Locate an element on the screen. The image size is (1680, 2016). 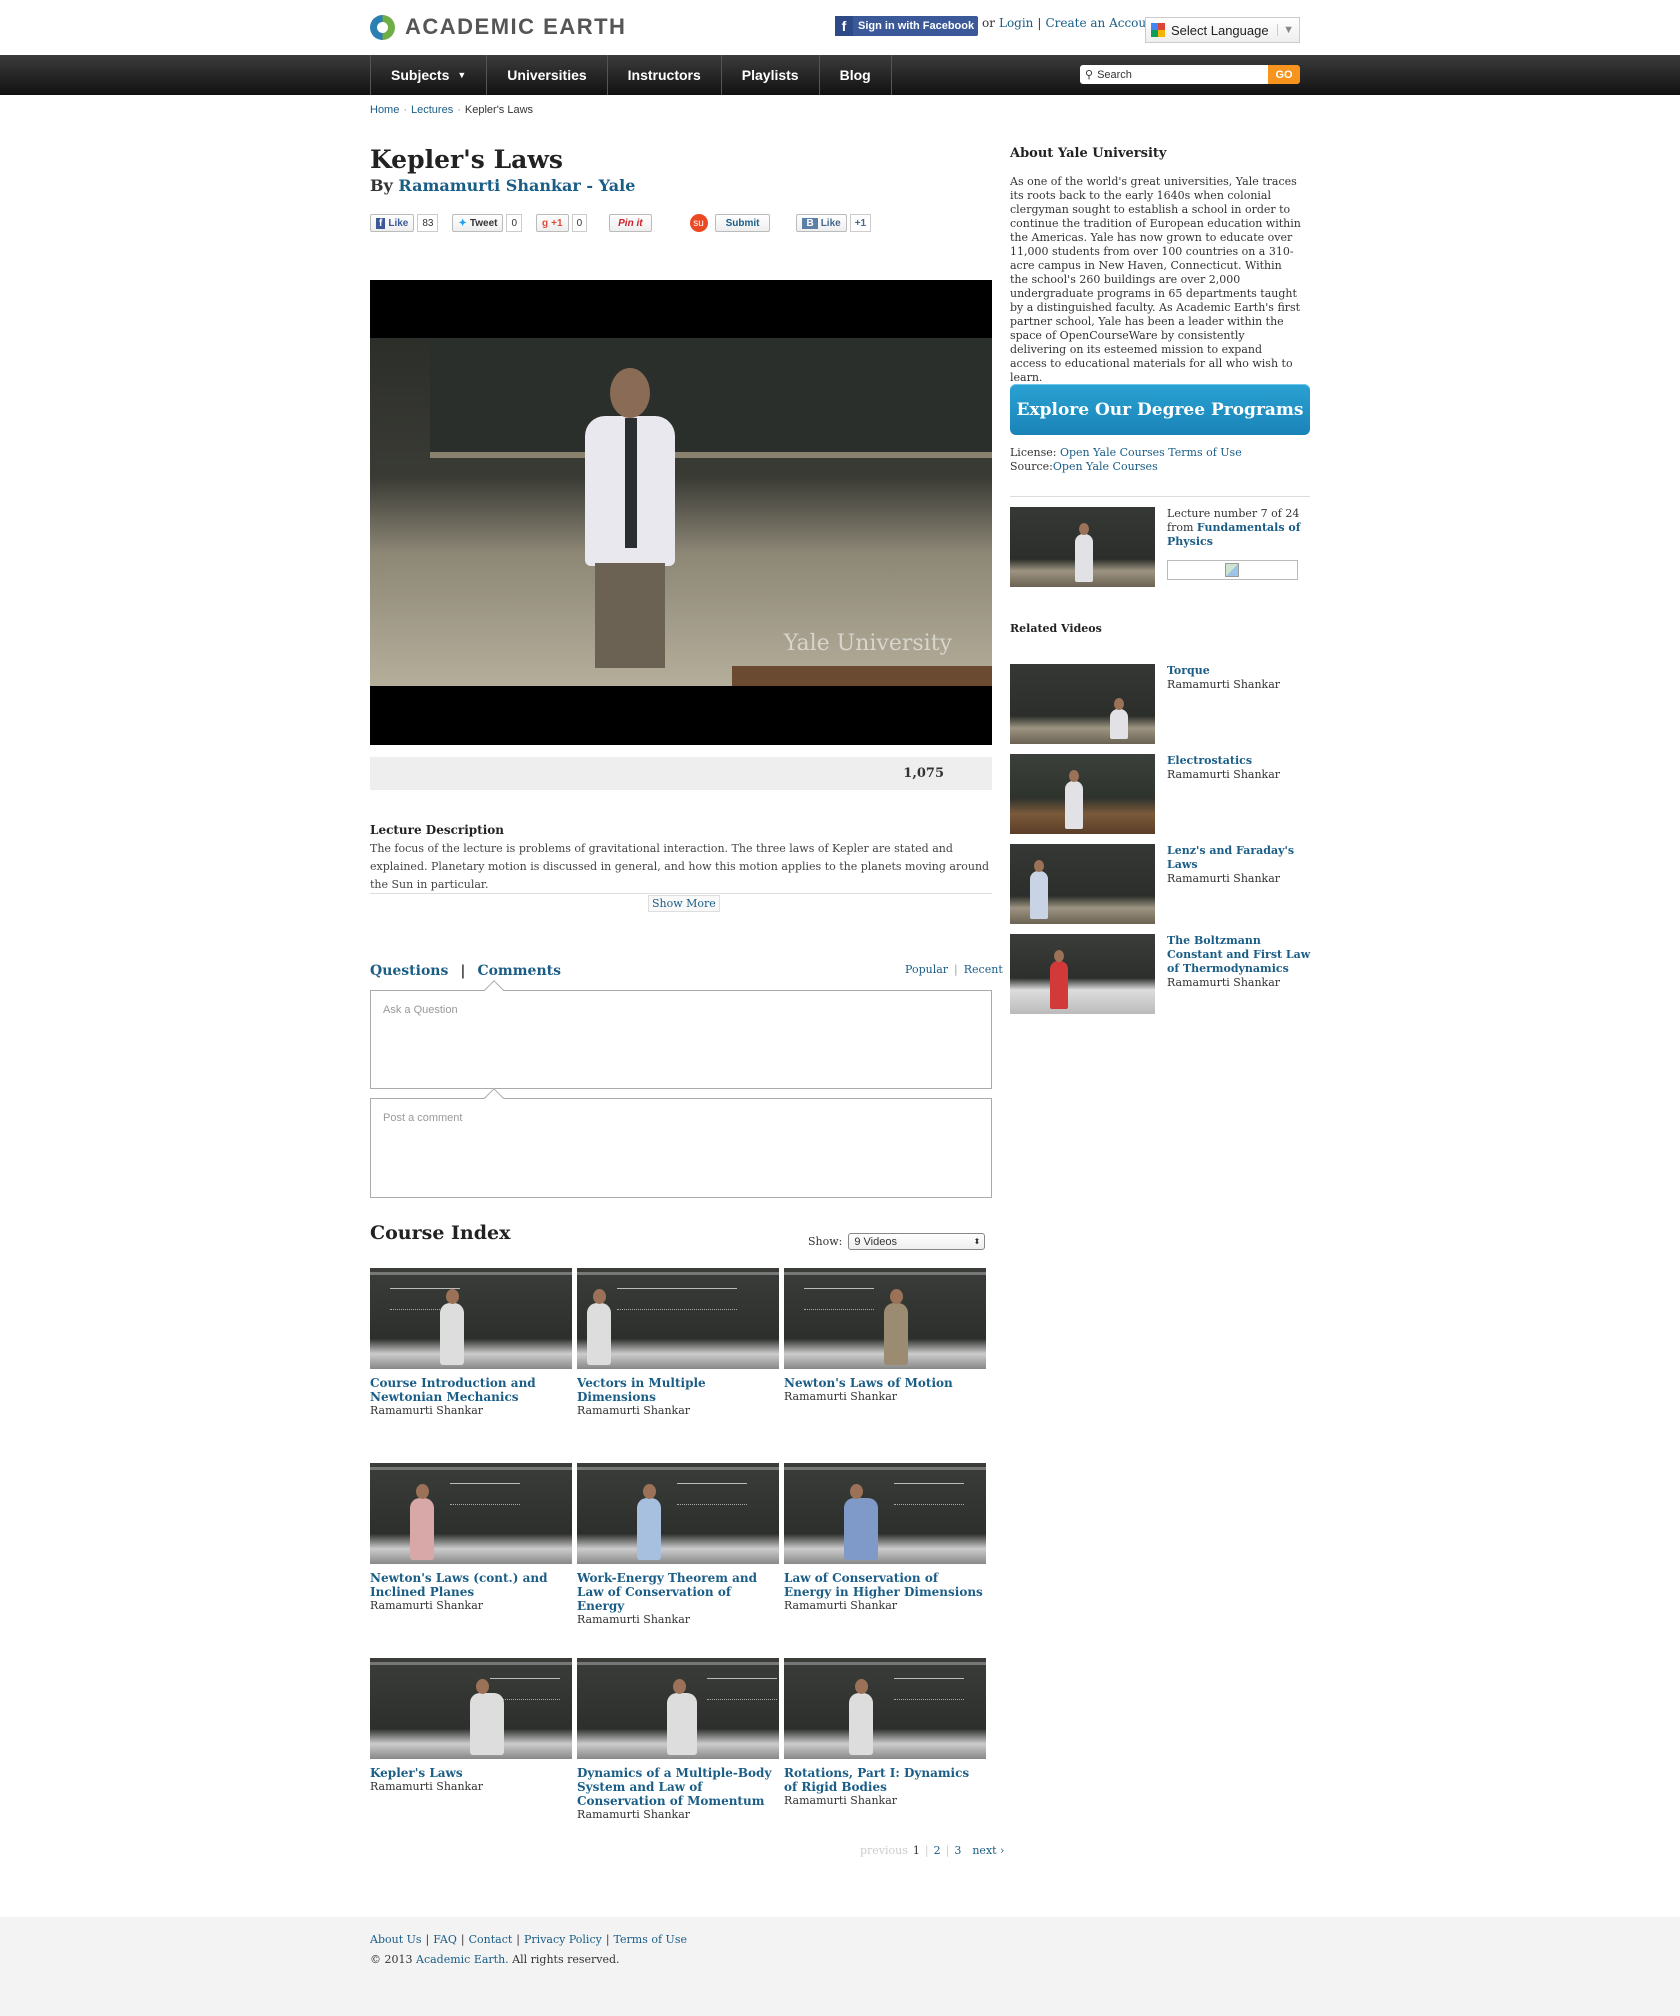
footer-link-faq: FAQ is located at coordinates (445, 1939).